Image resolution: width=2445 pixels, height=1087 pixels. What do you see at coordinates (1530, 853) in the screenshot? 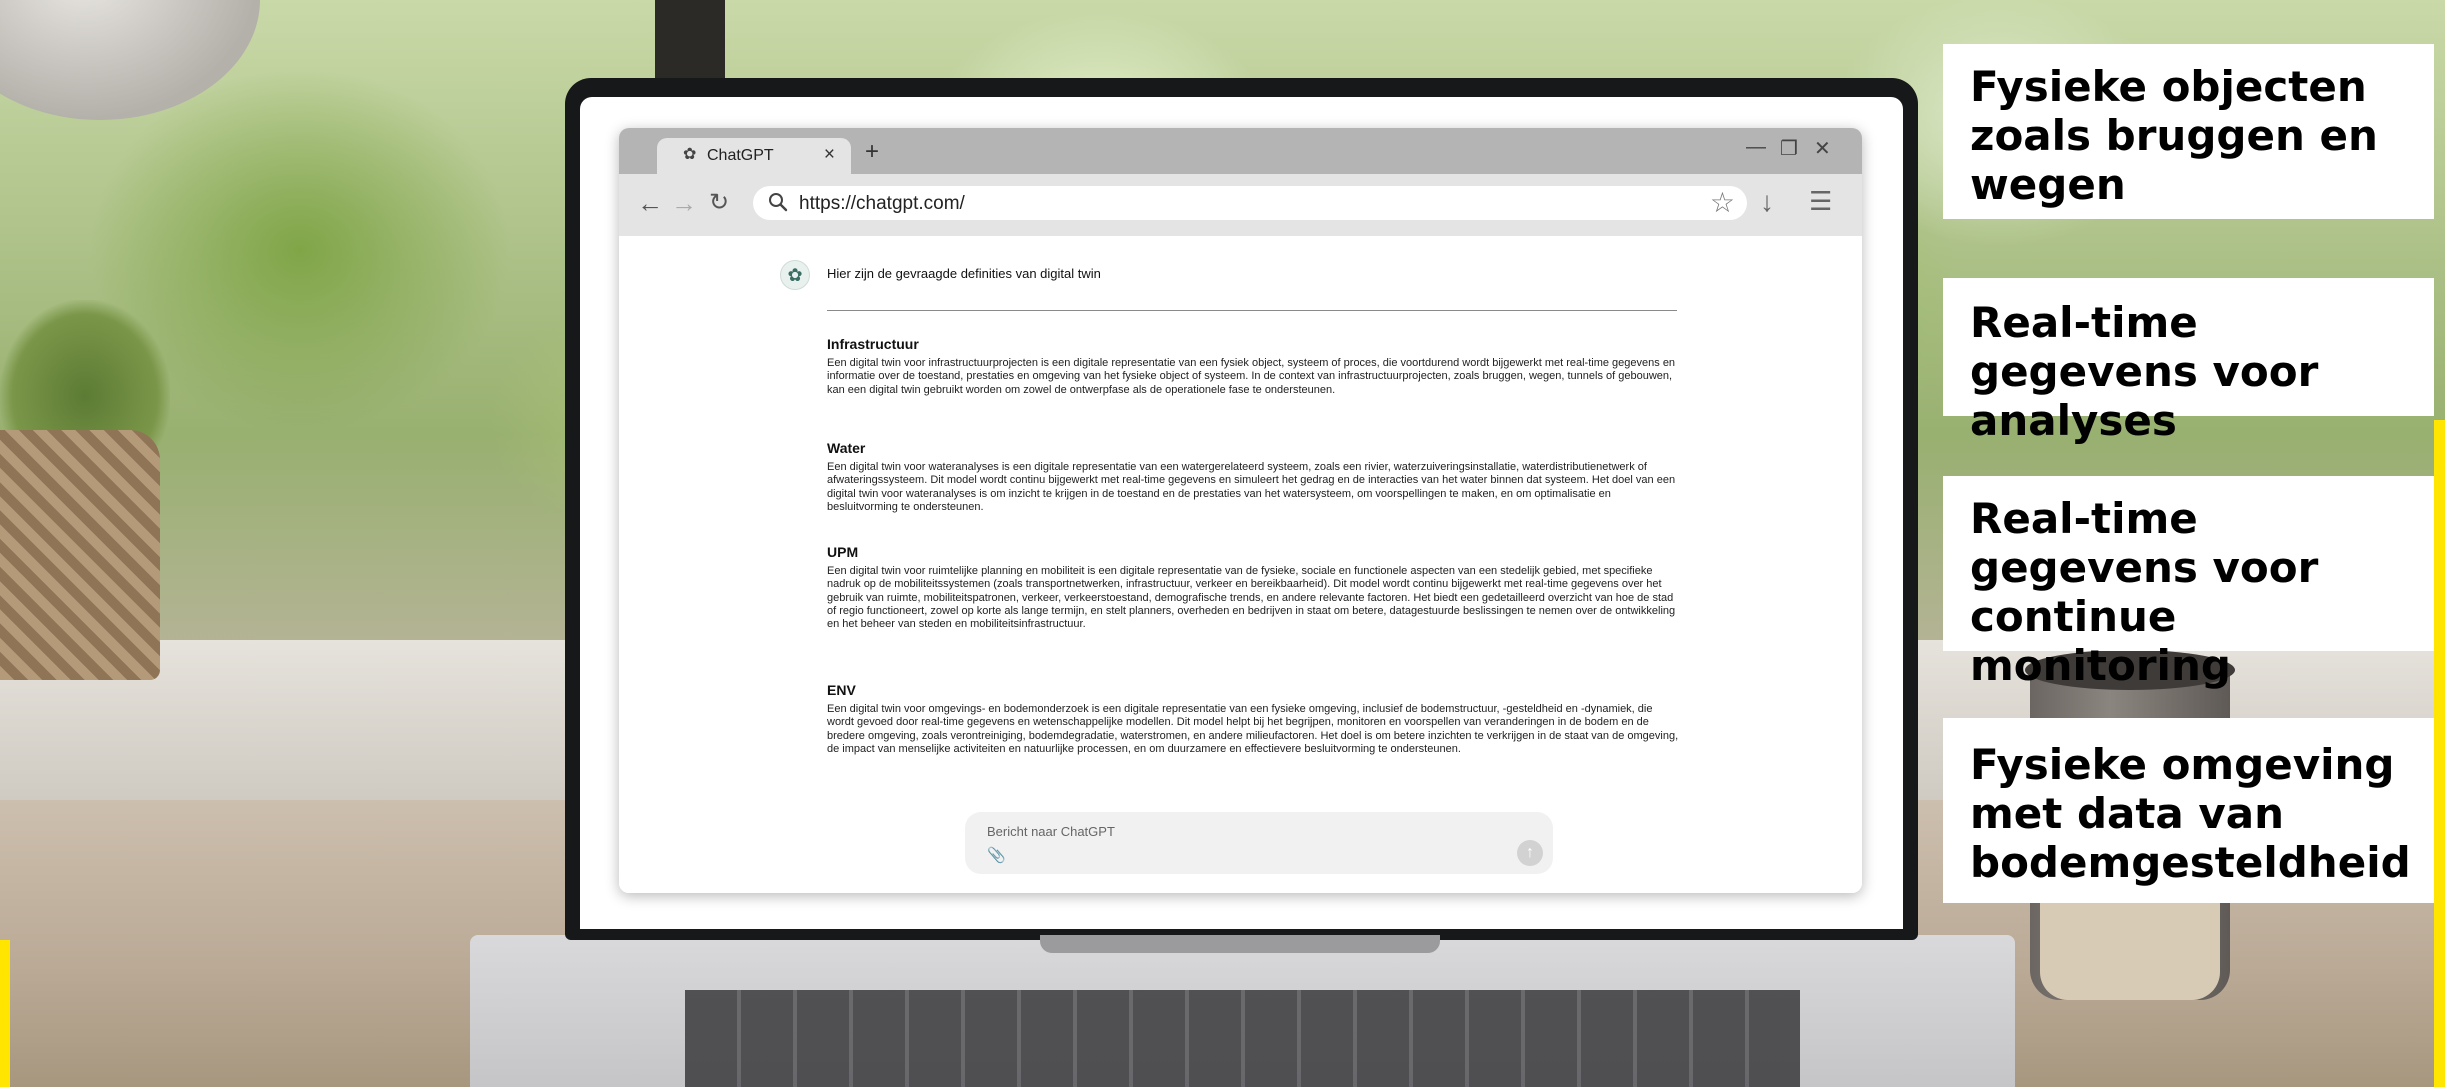
I see `send-arrow-up-icon: ↑` at bounding box center [1530, 853].